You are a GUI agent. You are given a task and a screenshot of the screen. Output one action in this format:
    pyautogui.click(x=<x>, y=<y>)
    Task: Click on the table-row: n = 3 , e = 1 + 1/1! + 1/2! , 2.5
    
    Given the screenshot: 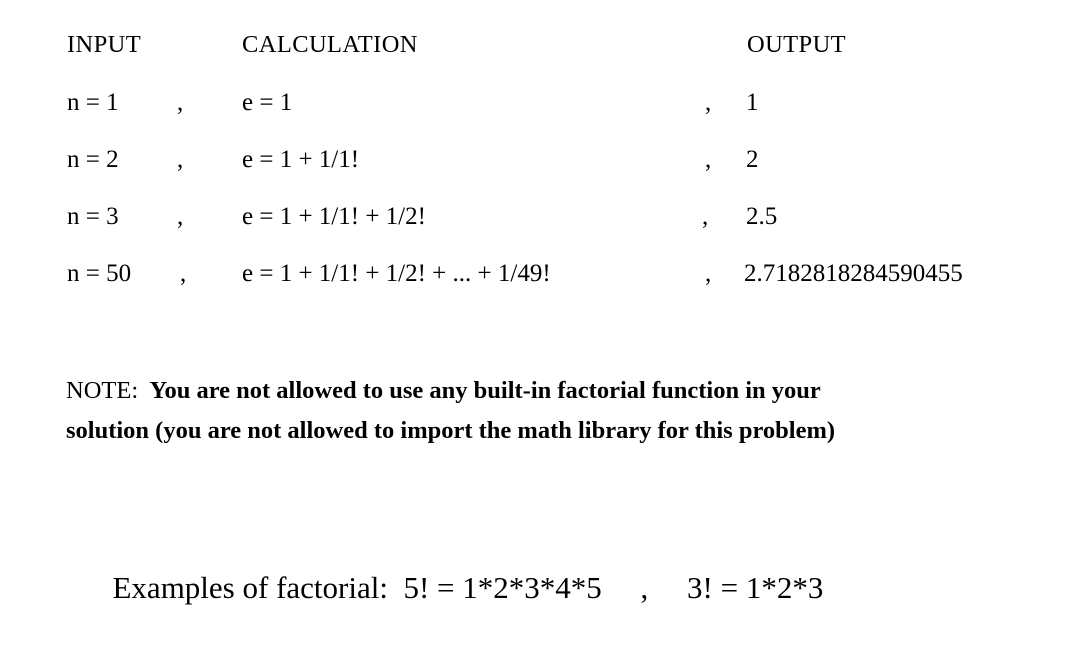 What is the action you would take?
    pyautogui.click(x=544, y=217)
    